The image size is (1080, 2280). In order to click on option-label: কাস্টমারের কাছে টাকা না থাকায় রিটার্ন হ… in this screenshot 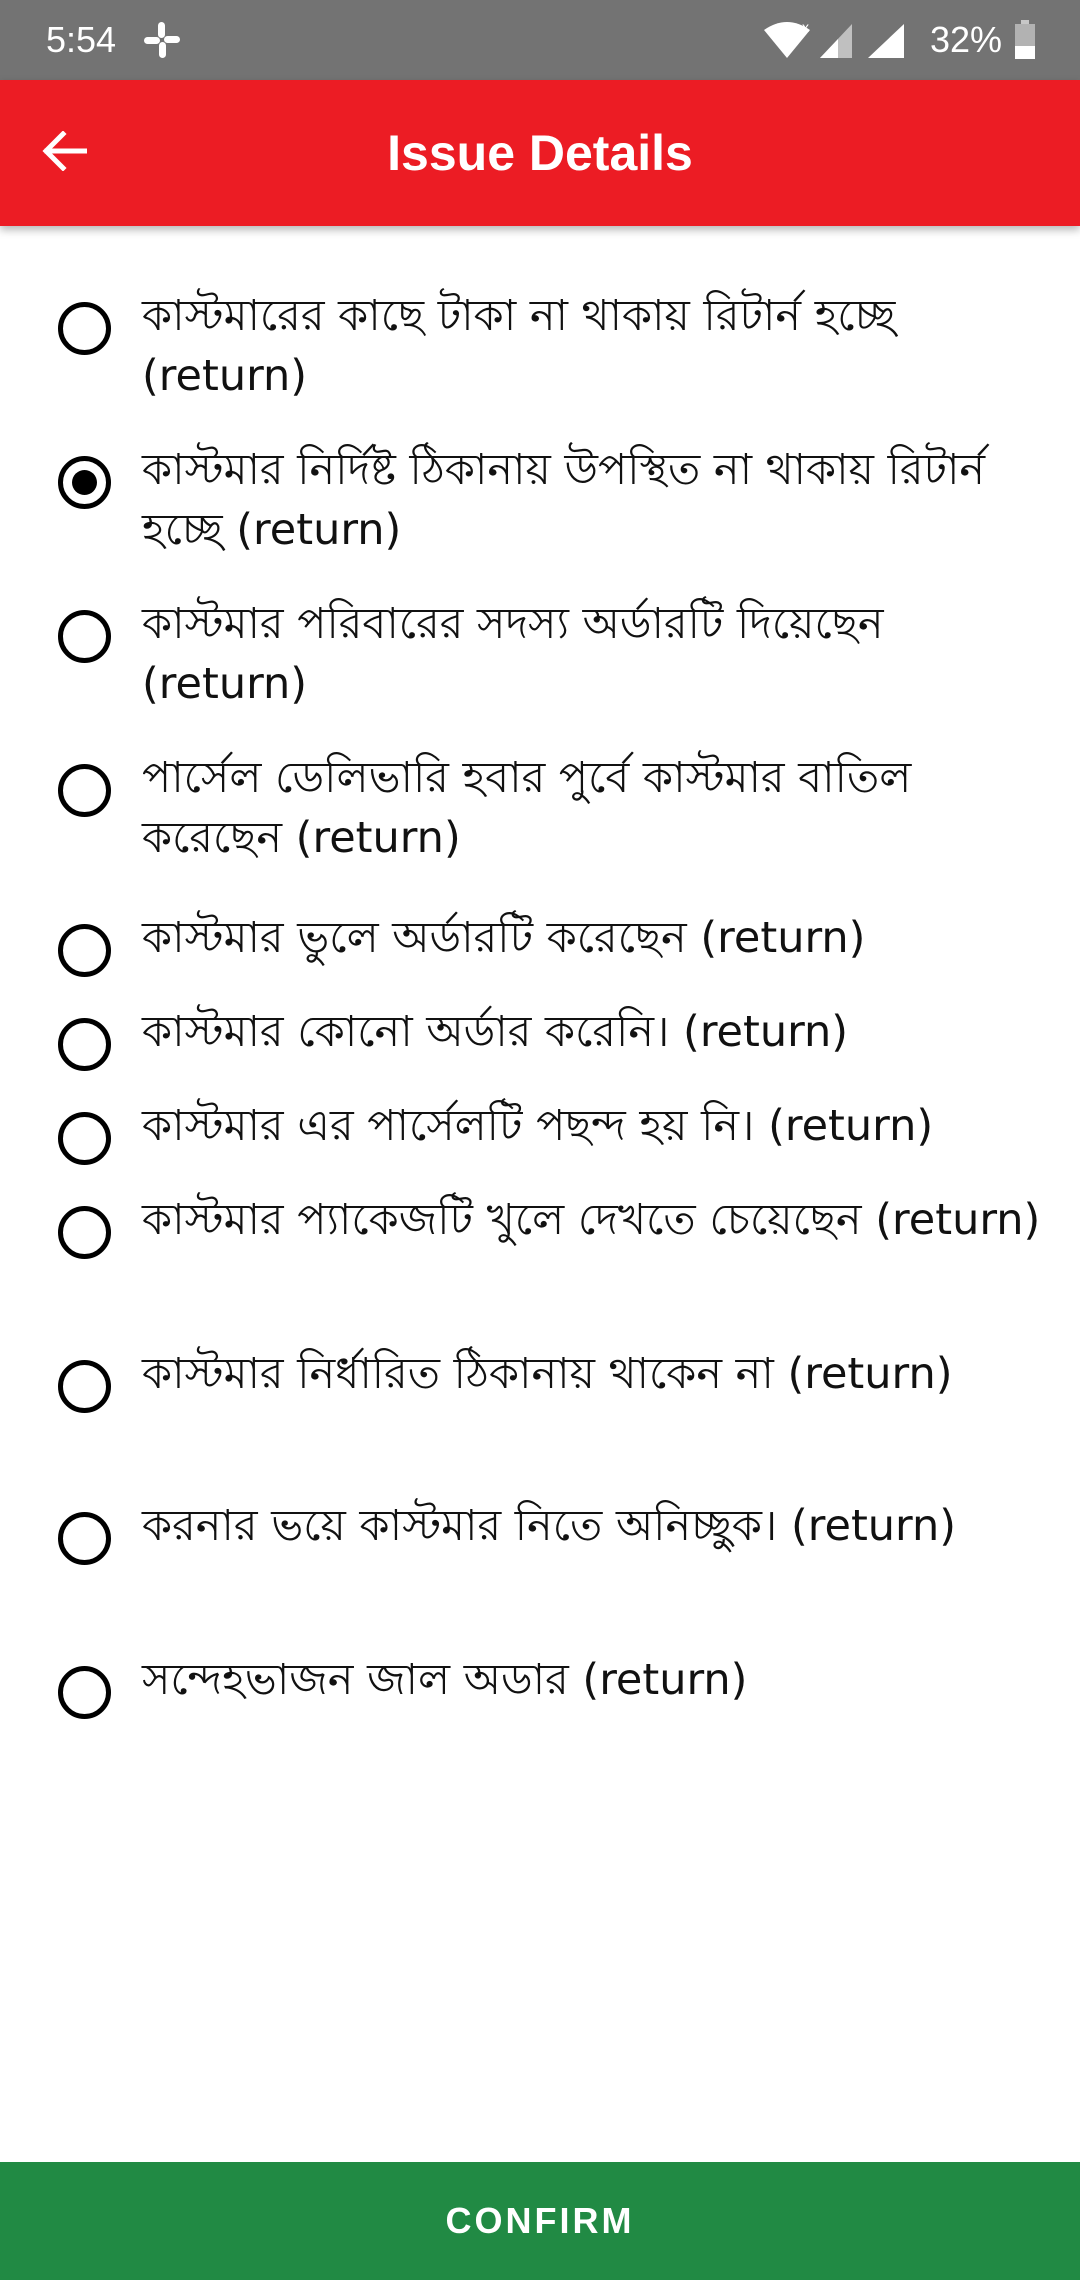, I will do `click(519, 346)`.